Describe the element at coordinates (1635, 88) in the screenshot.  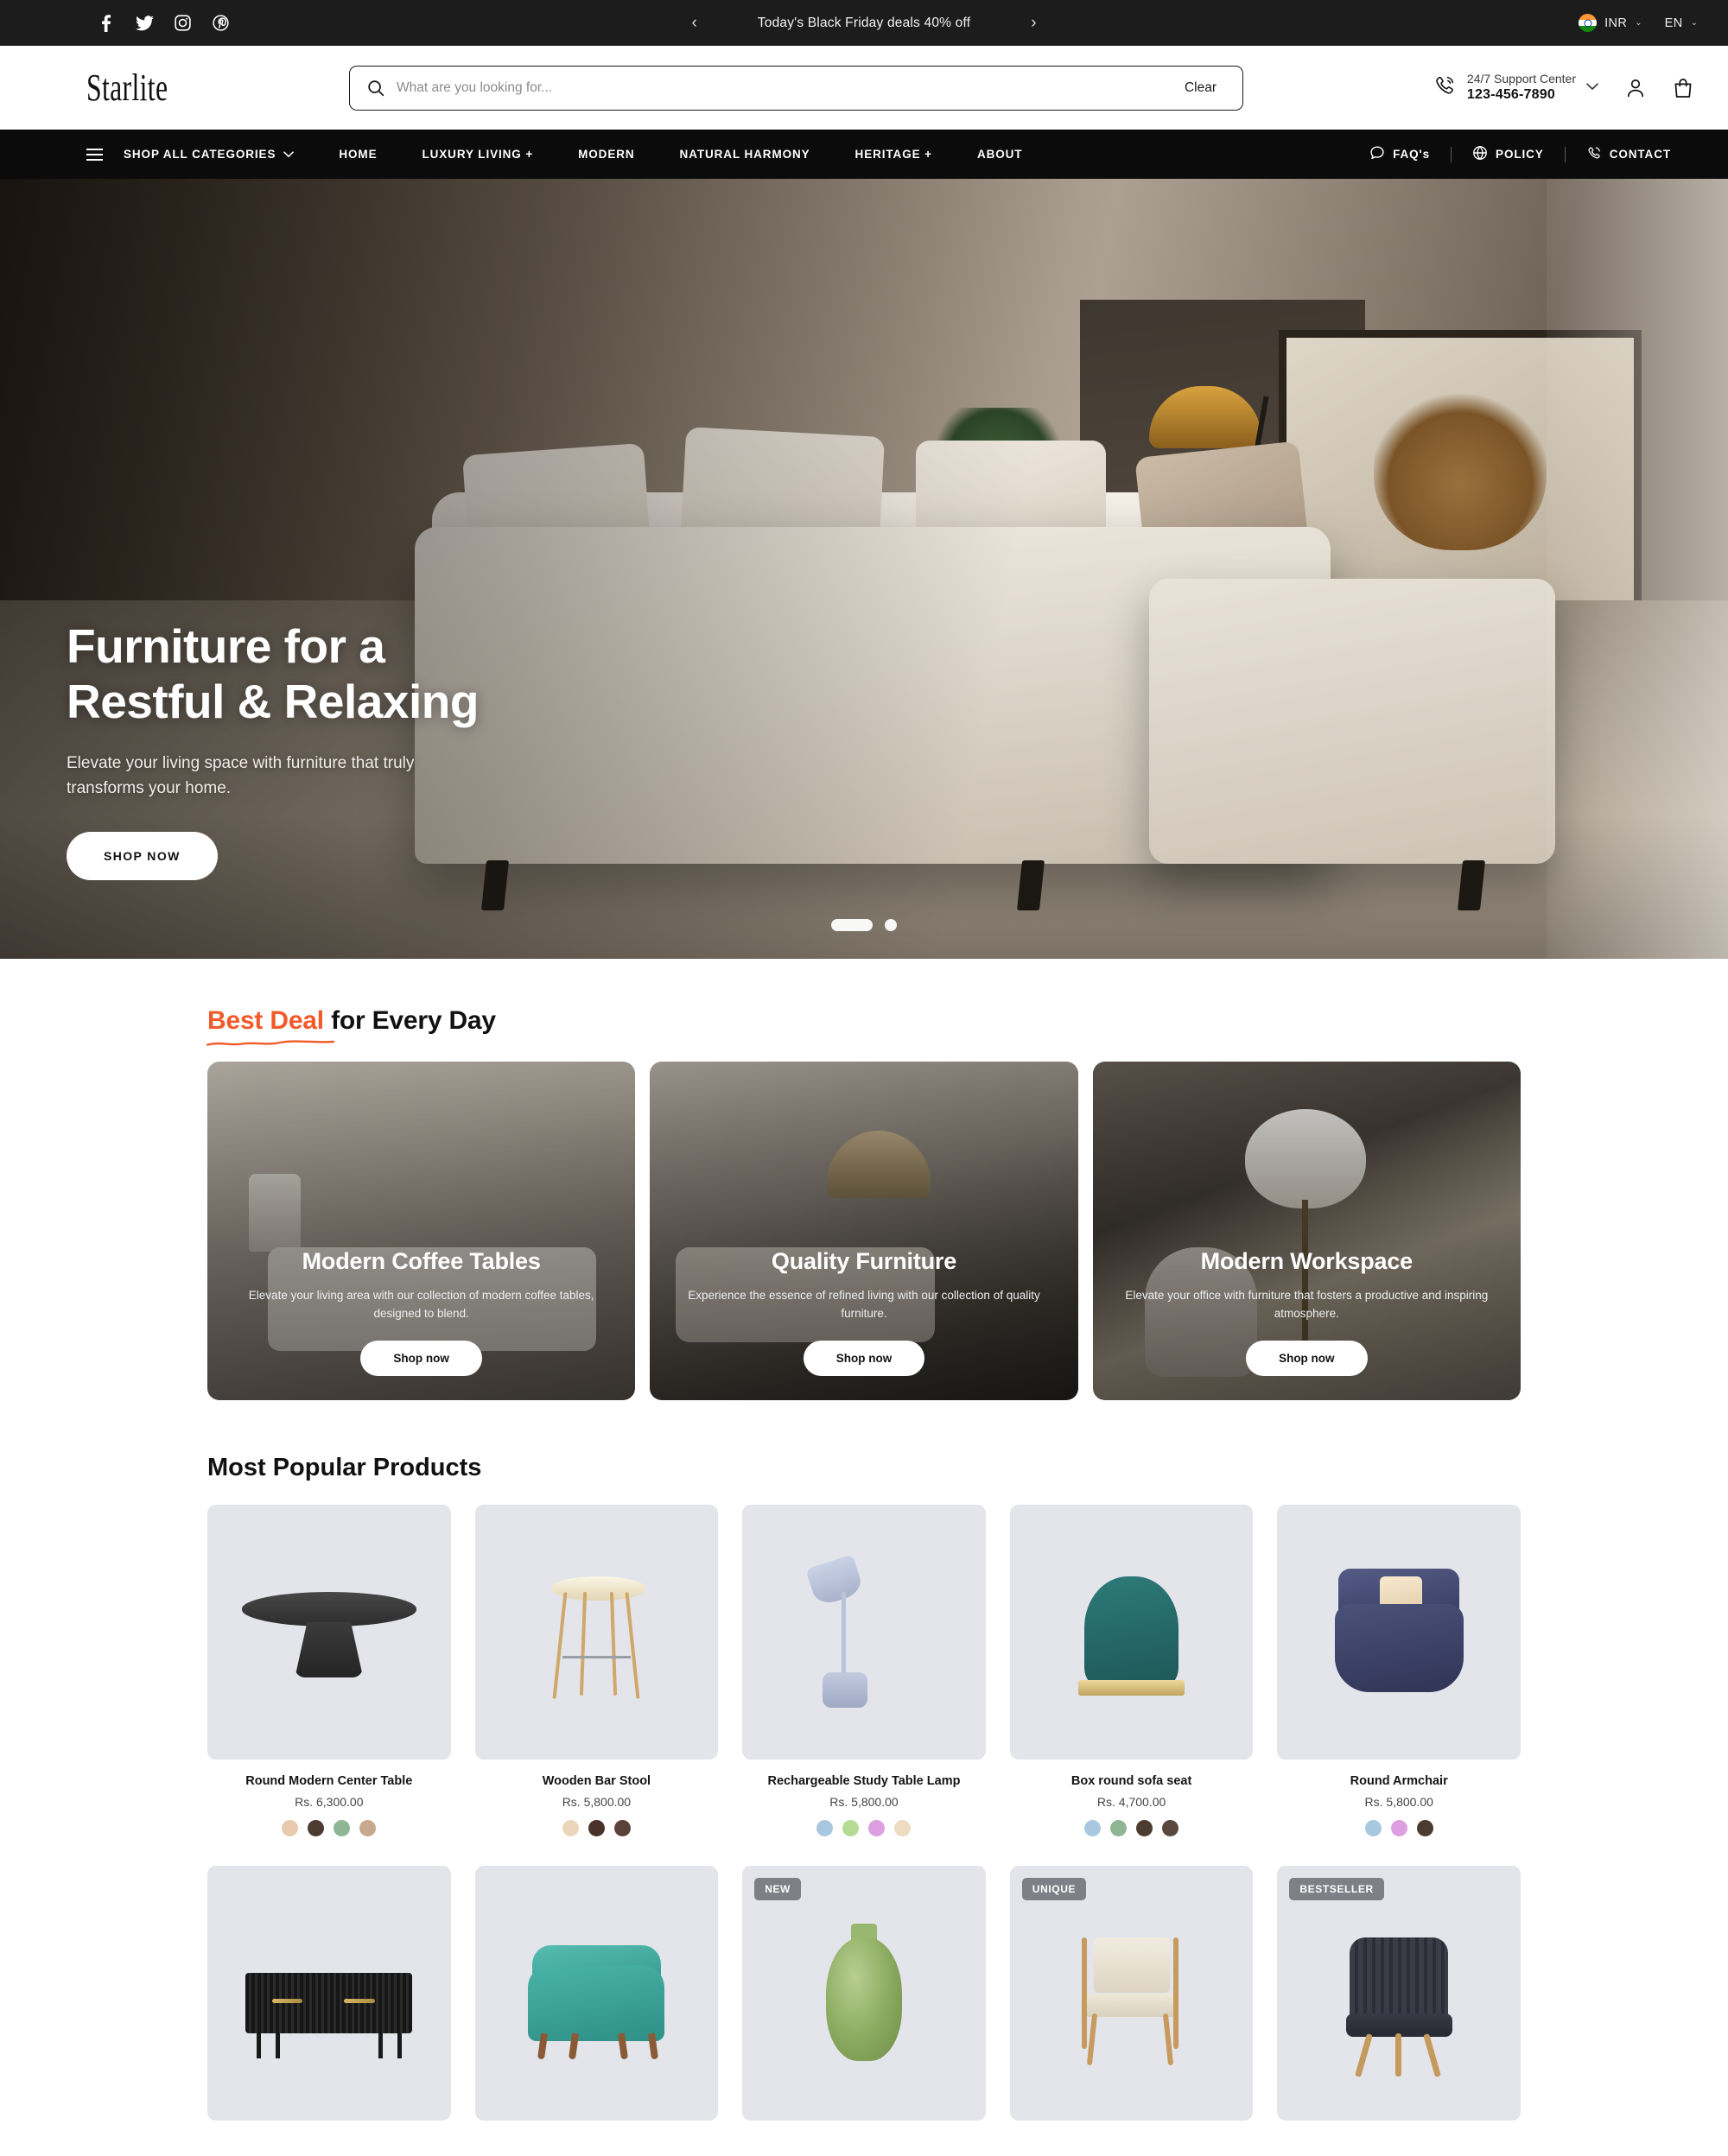
I see `account-icon` at that location.